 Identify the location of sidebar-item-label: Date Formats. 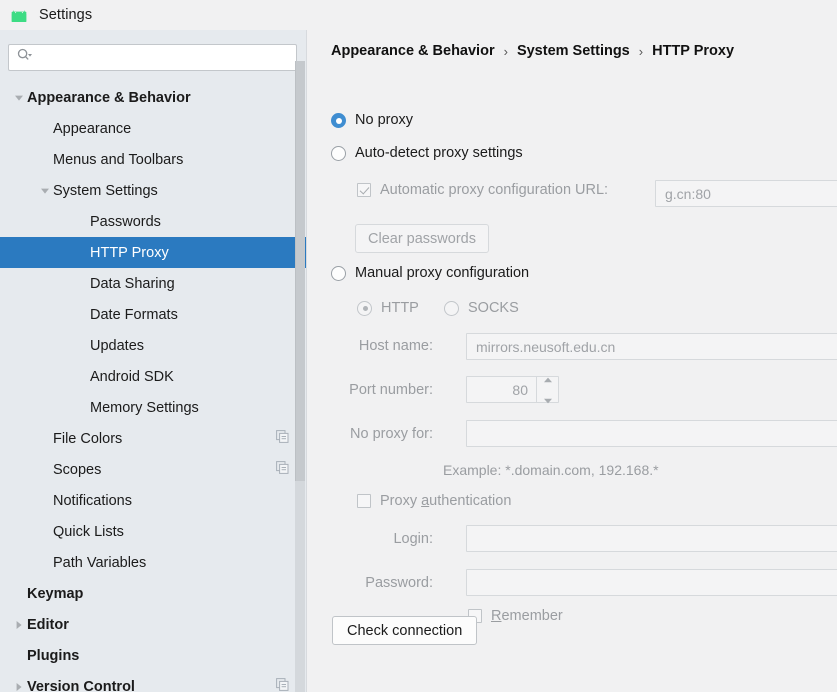
(134, 314).